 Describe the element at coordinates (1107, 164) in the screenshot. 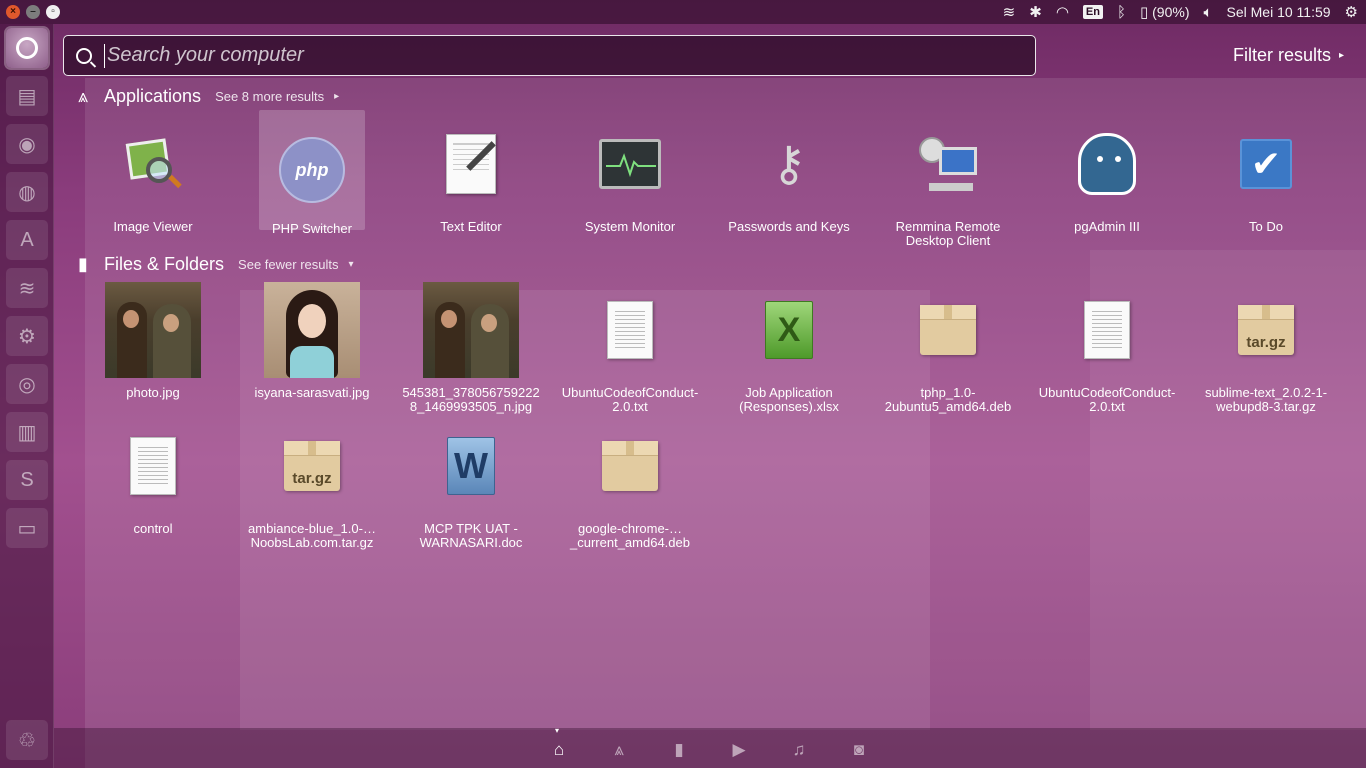

I see `pgadmin-icon-box` at that location.